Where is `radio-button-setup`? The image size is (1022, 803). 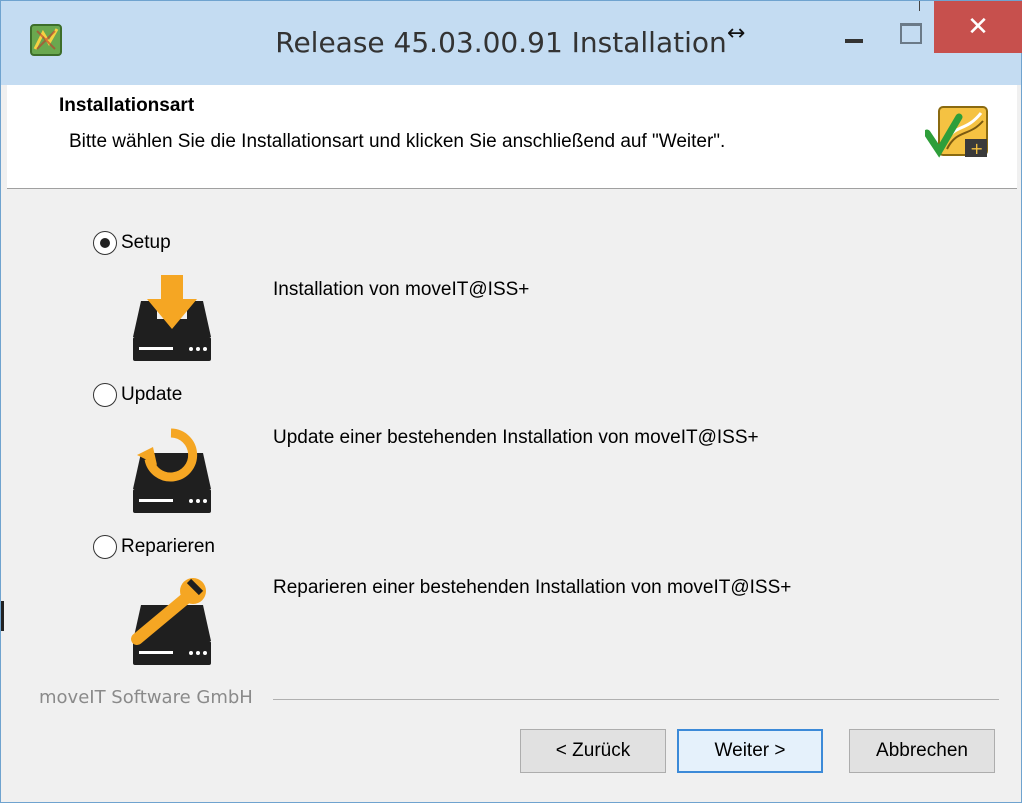
radio-button-setup is located at coordinates (105, 243).